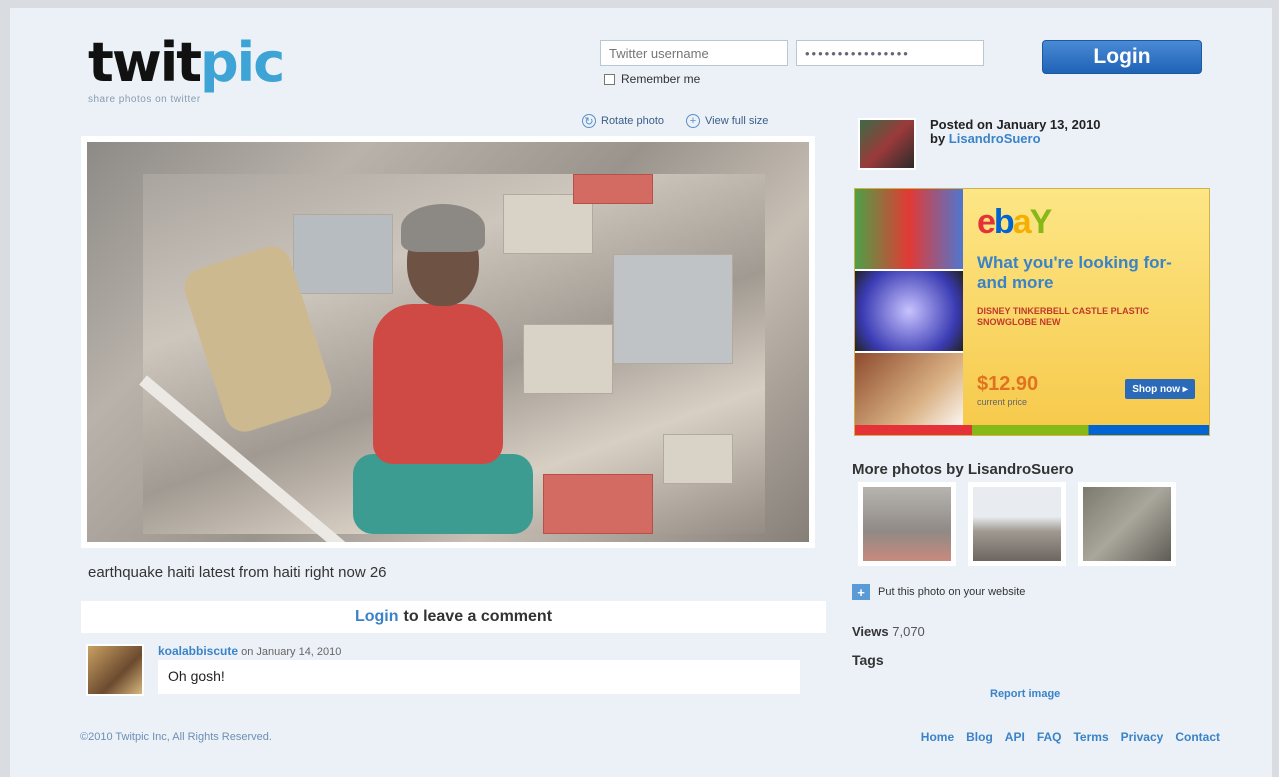 This screenshot has width=1279, height=777. I want to click on zoom-icon: +, so click(693, 121).